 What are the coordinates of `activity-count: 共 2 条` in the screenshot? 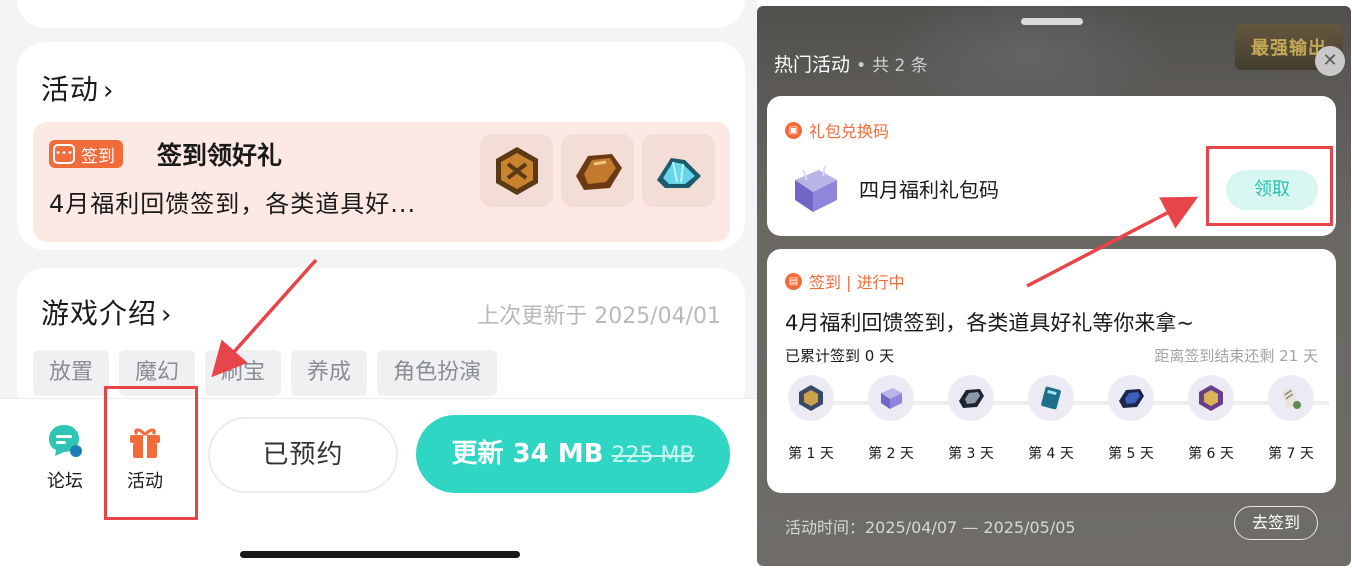 It's located at (900, 66).